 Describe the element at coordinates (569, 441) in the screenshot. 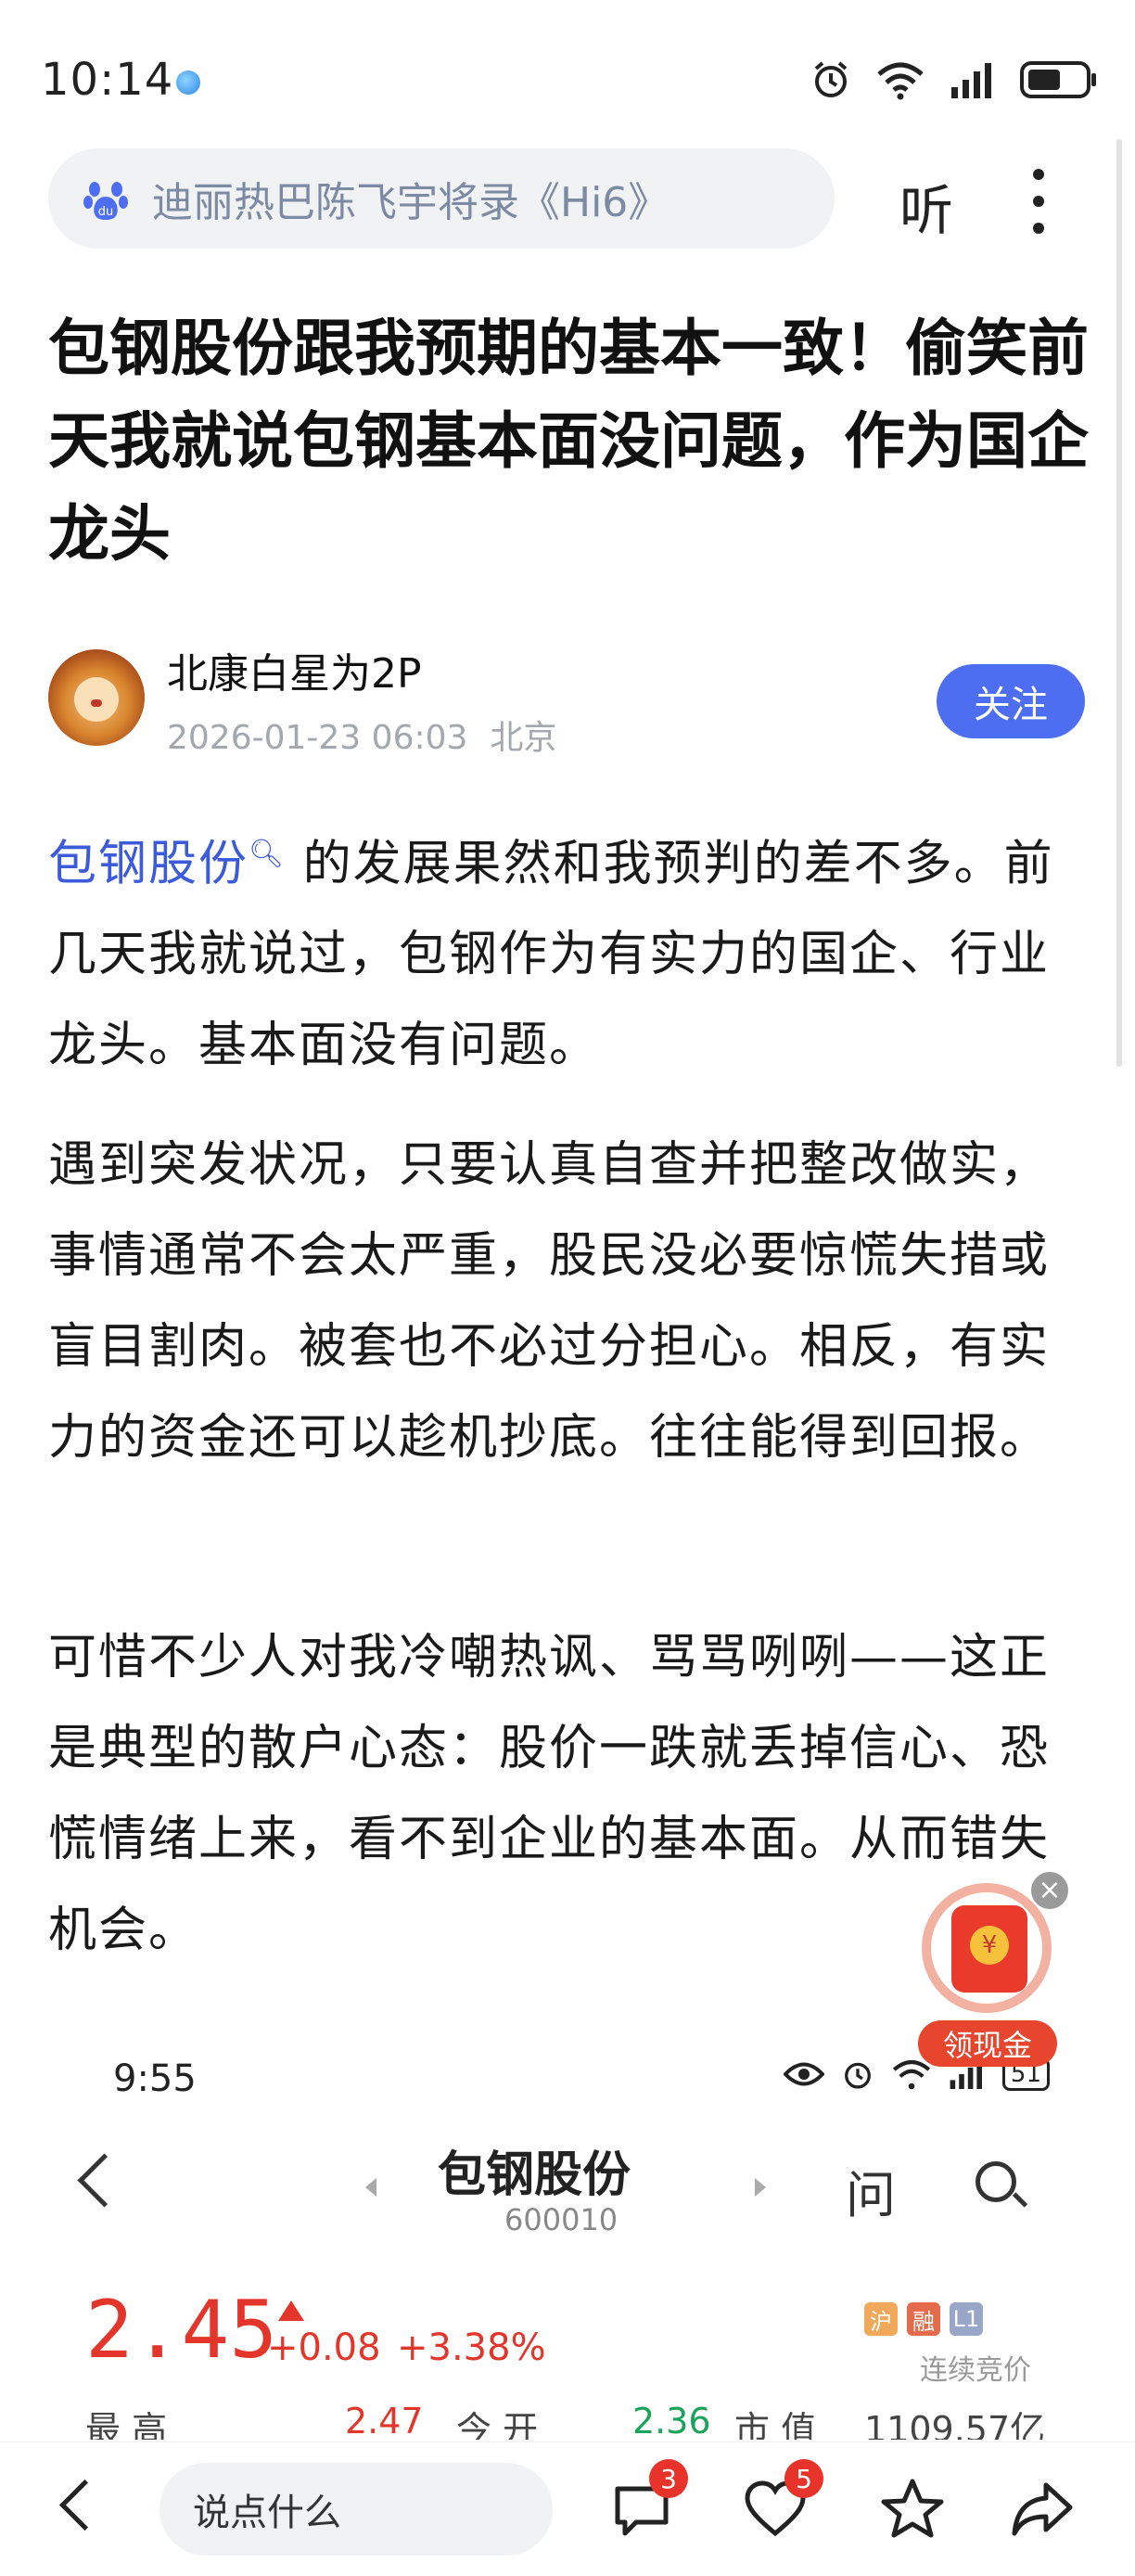

I see `article-title: 包钢股份跟我预期的基本一致！偷笑前天我就说包钢基本面没问题，作为国企龙头` at that location.